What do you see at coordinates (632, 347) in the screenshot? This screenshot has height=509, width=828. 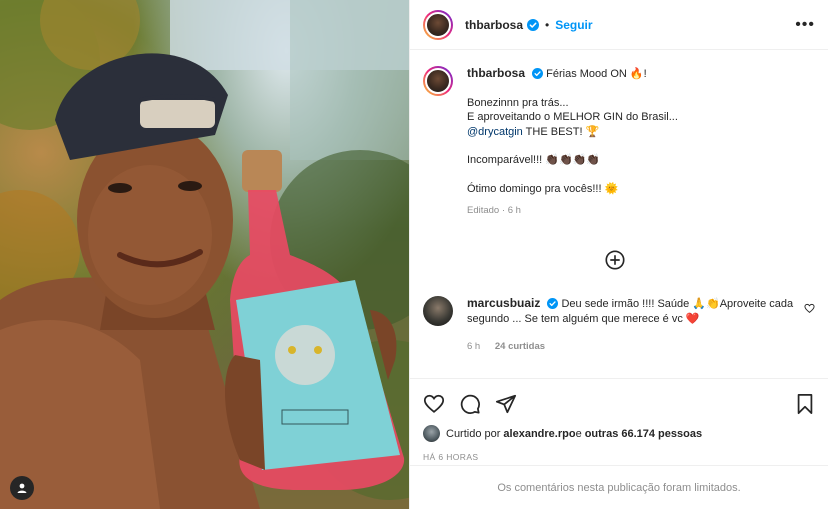 I see `comment-meta: 6 h 24 curtidas` at bounding box center [632, 347].